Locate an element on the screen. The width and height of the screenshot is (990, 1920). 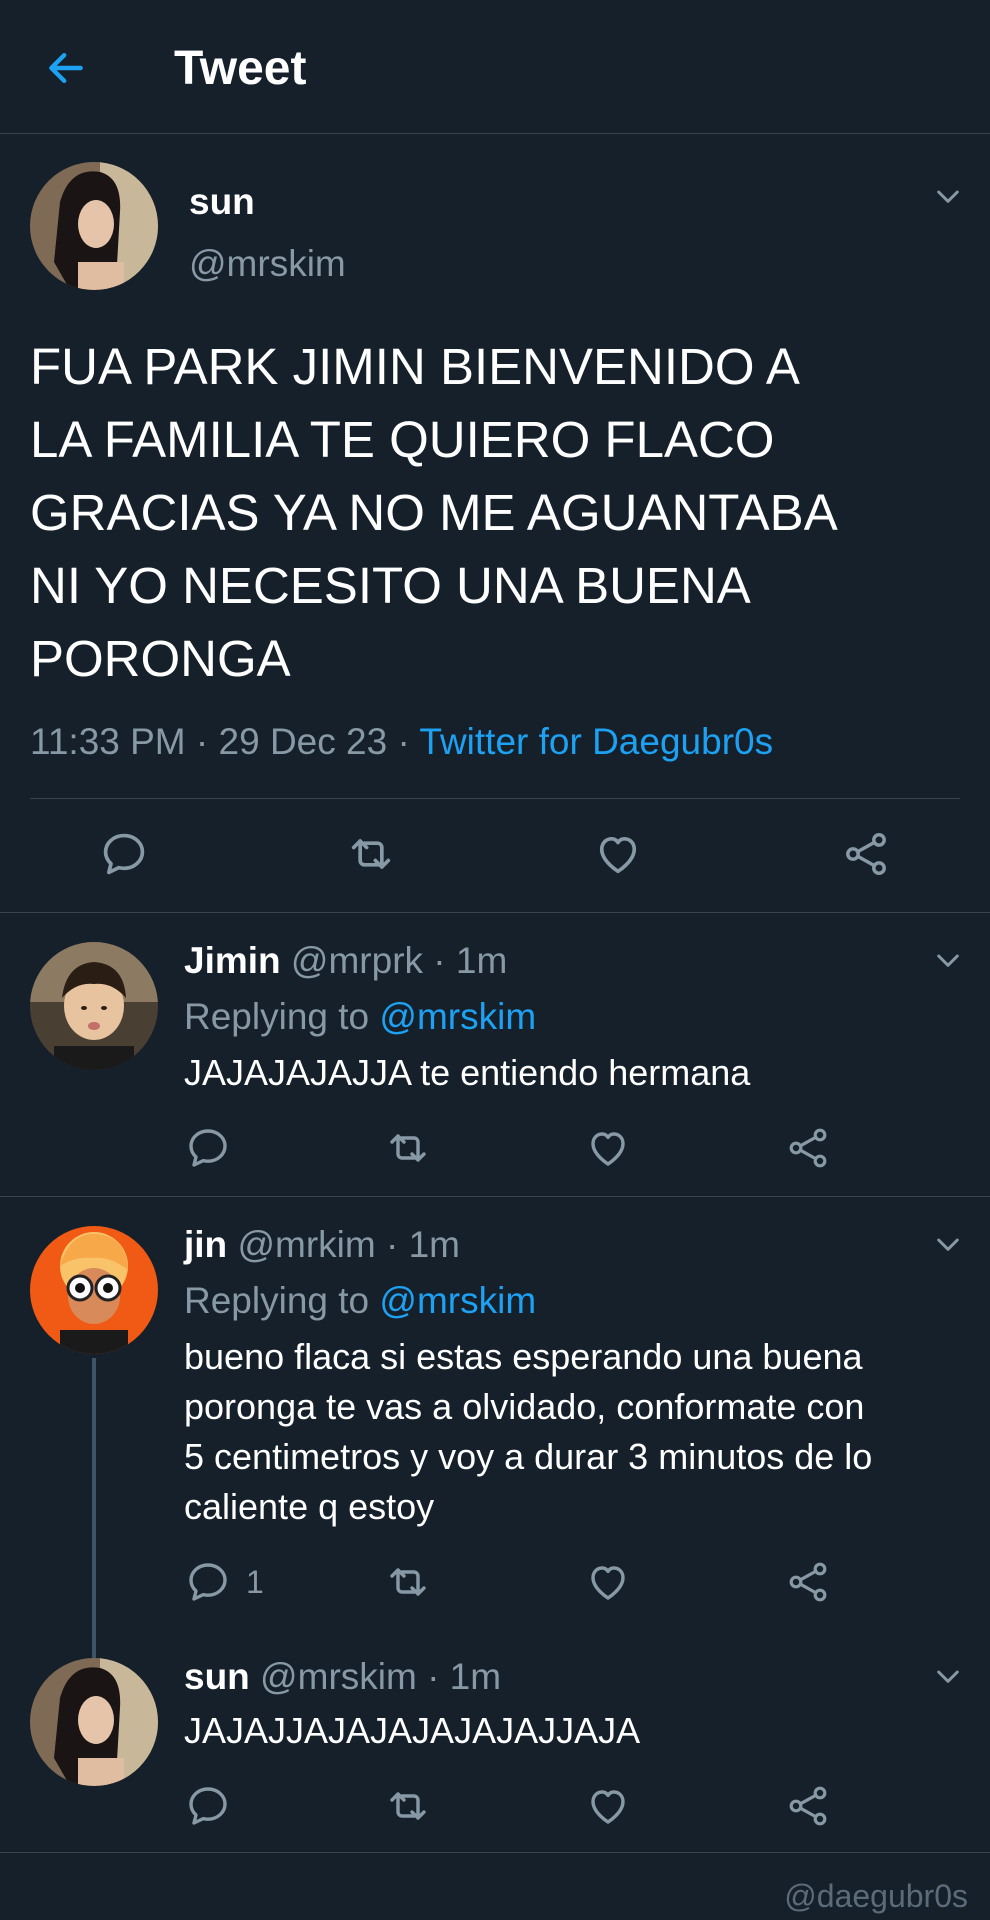
back-arrow-icon is located at coordinates (66, 68).